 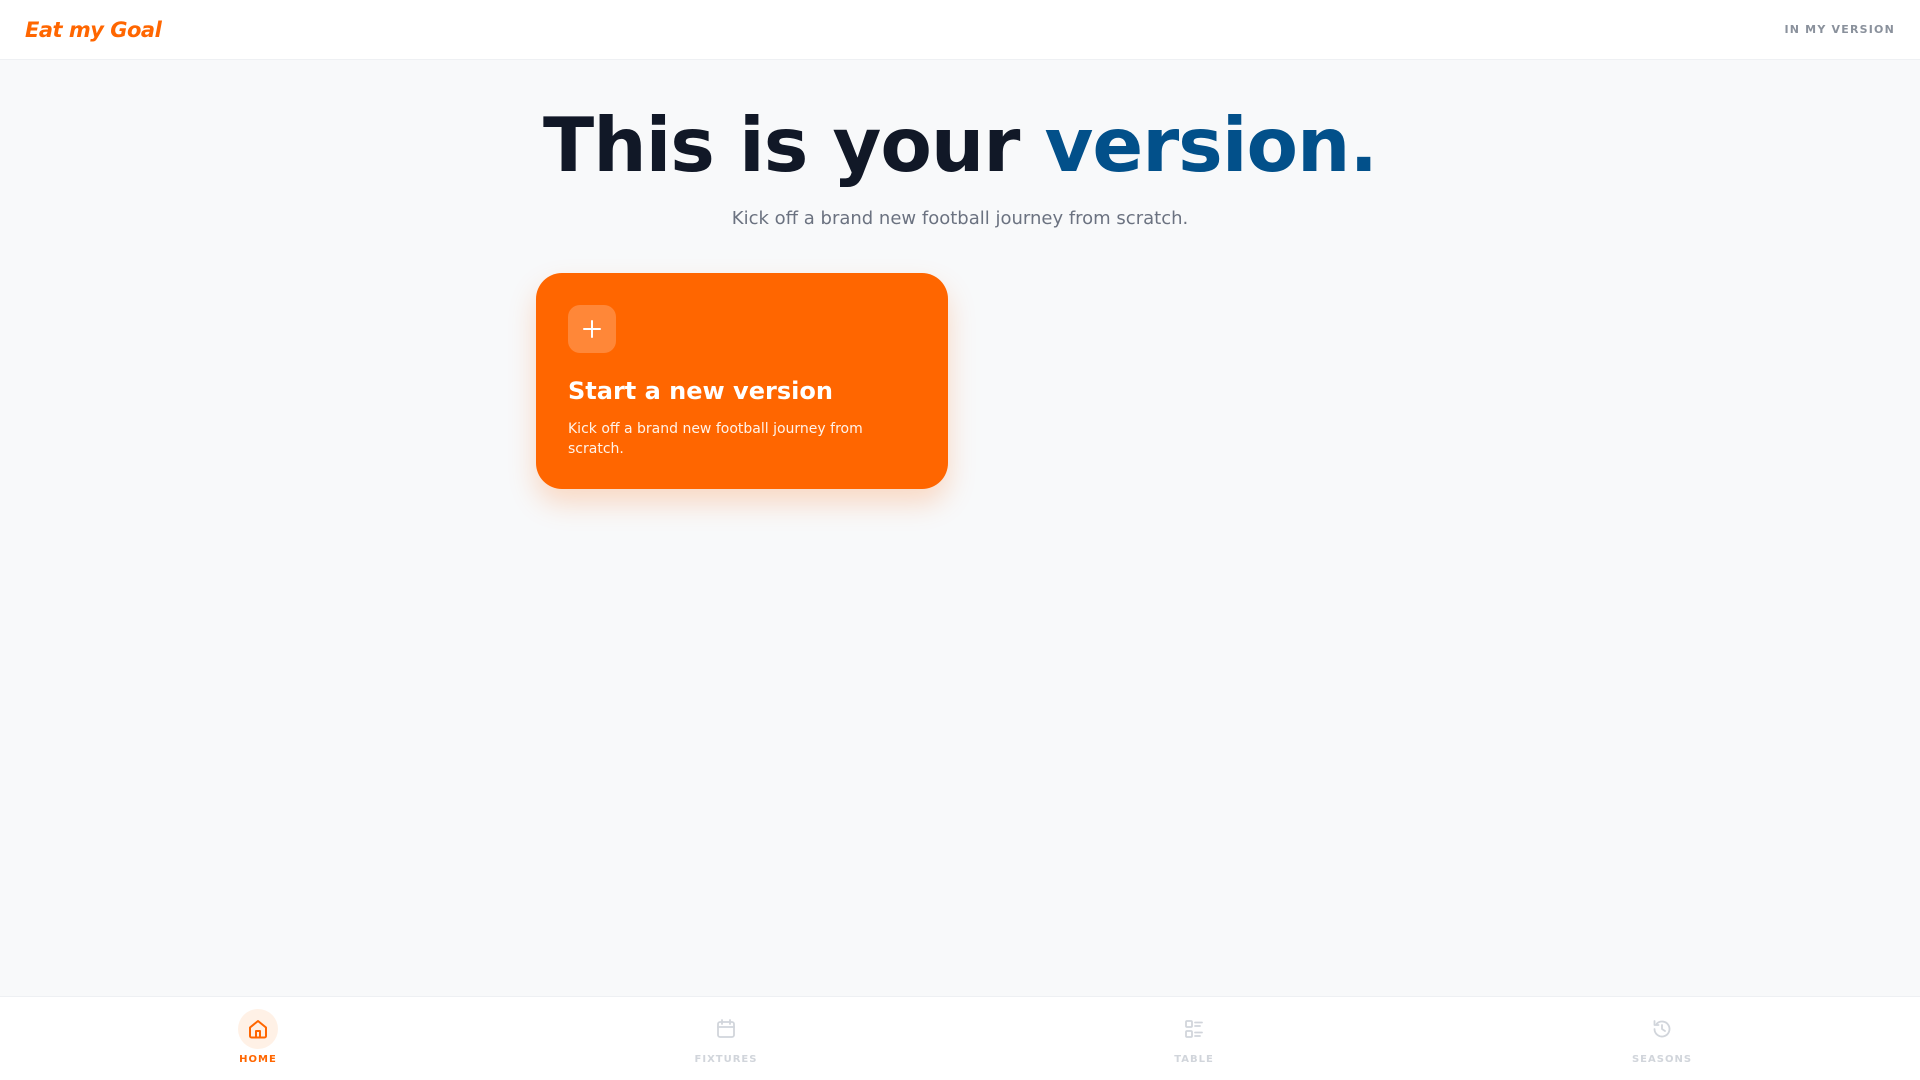 What do you see at coordinates (258, 1029) in the screenshot?
I see `home-icon` at bounding box center [258, 1029].